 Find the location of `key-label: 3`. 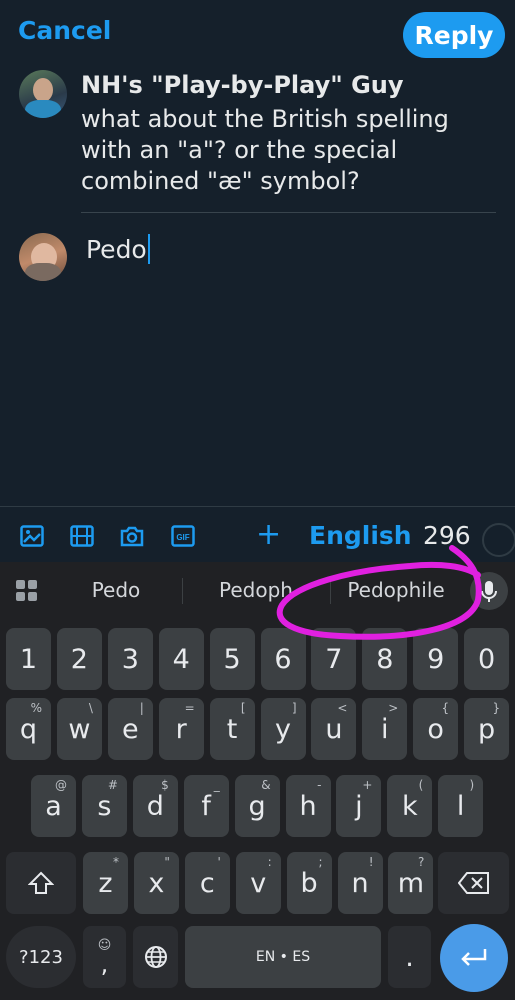

key-label: 3 is located at coordinates (130, 659).